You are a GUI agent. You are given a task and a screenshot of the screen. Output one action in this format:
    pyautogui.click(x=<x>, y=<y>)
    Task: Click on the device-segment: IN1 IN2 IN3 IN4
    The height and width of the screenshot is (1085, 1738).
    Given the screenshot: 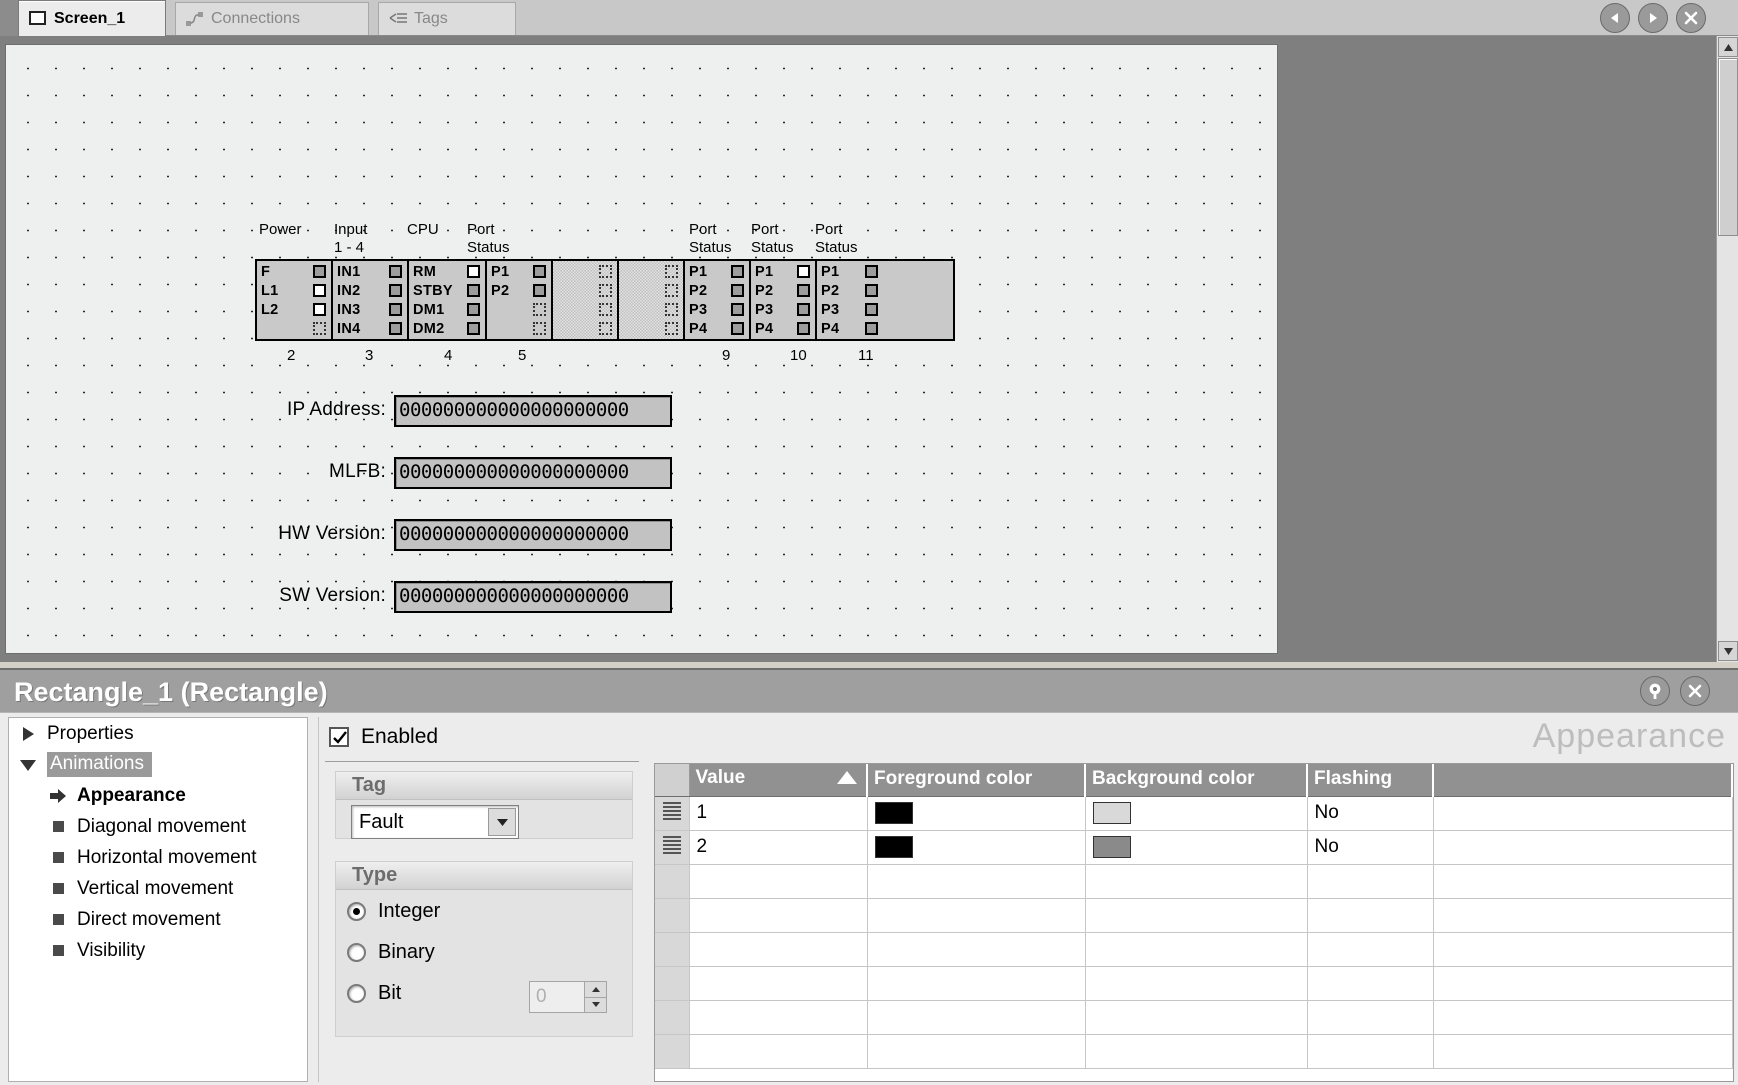 What is the action you would take?
    pyautogui.click(x=371, y=300)
    